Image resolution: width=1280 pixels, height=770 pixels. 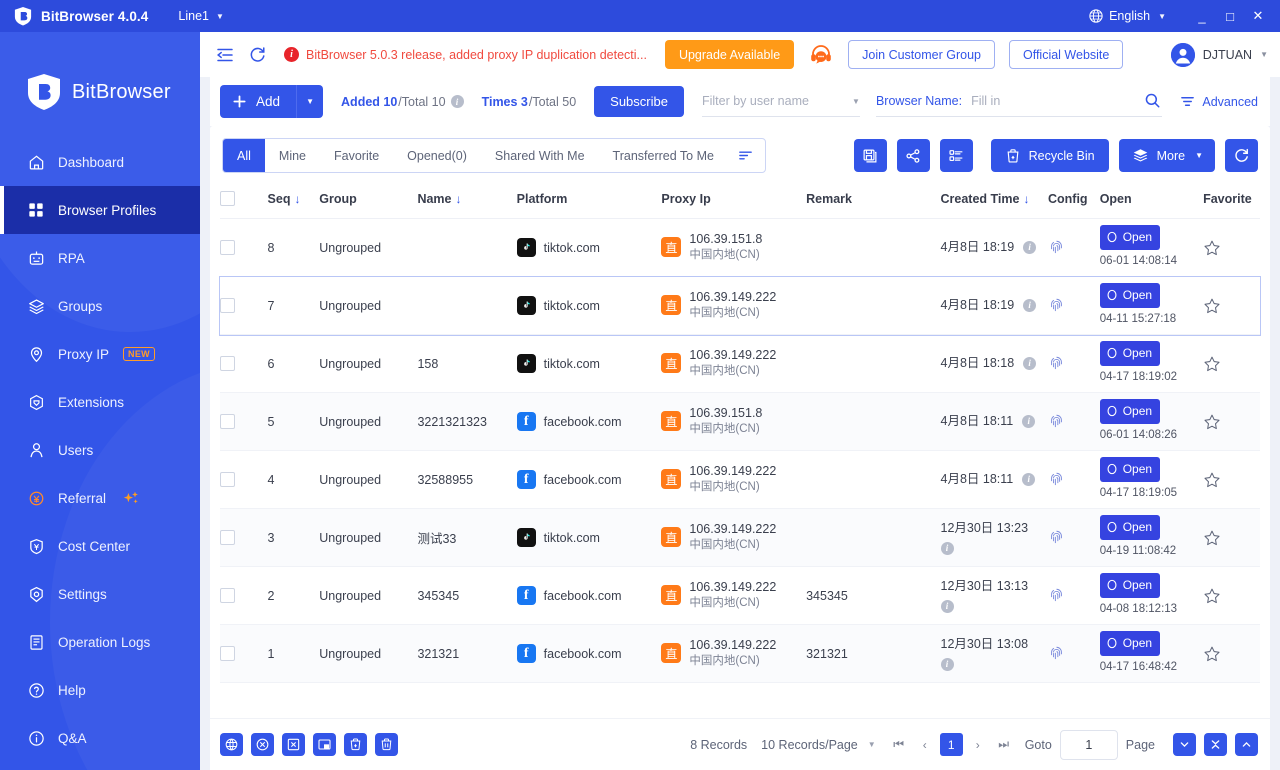 What do you see at coordinates (386, 744) in the screenshot?
I see `batch-delete-button` at bounding box center [386, 744].